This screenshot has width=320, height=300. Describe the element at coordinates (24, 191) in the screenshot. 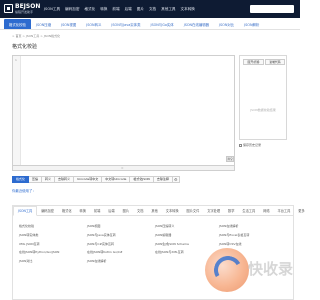

I see `recent-used-label: 你最近使用了：` at that location.